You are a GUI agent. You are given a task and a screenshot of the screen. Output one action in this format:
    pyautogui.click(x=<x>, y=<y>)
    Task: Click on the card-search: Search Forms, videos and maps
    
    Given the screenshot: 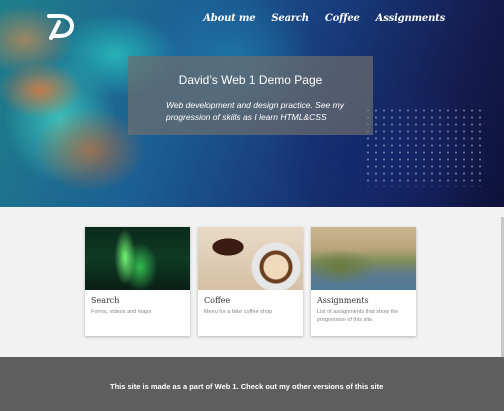 What is the action you would take?
    pyautogui.click(x=137, y=281)
    